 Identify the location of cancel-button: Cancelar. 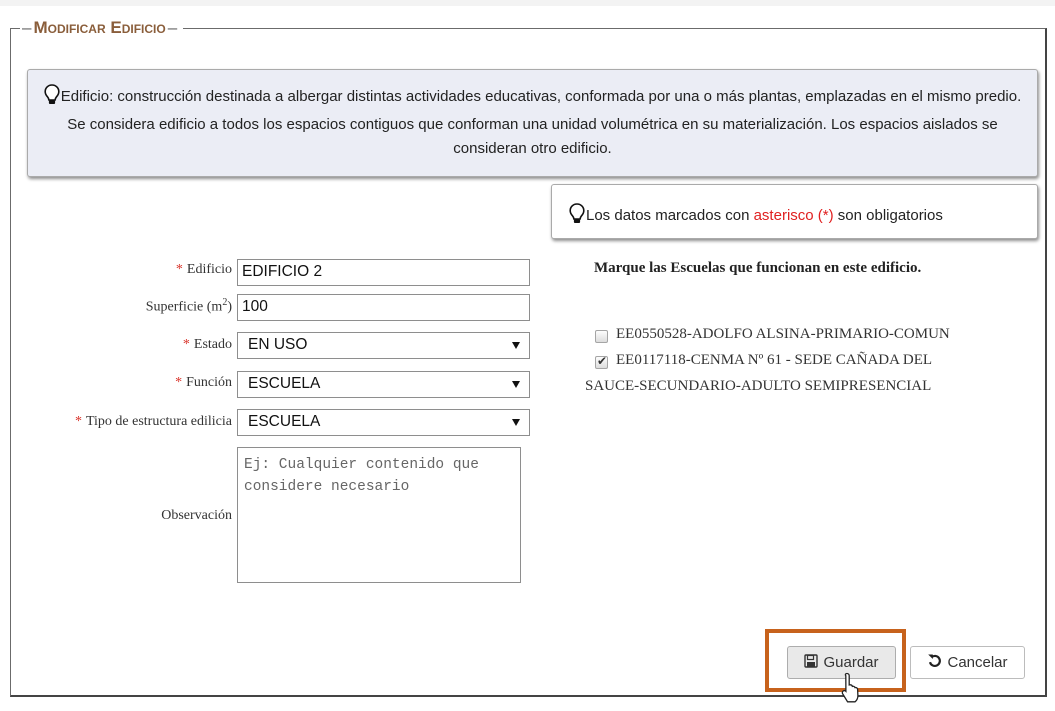
(967, 662).